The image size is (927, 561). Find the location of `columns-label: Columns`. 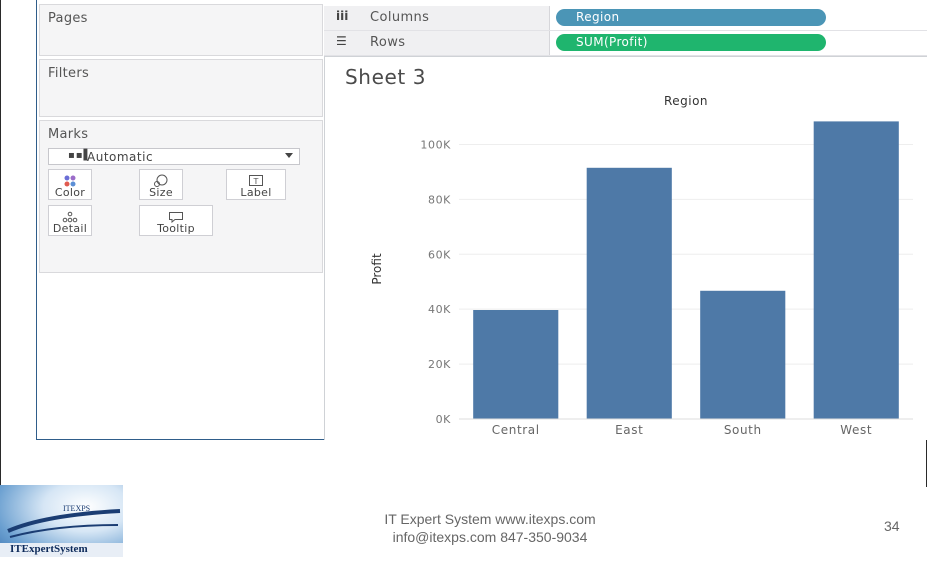

columns-label: Columns is located at coordinates (400, 17).